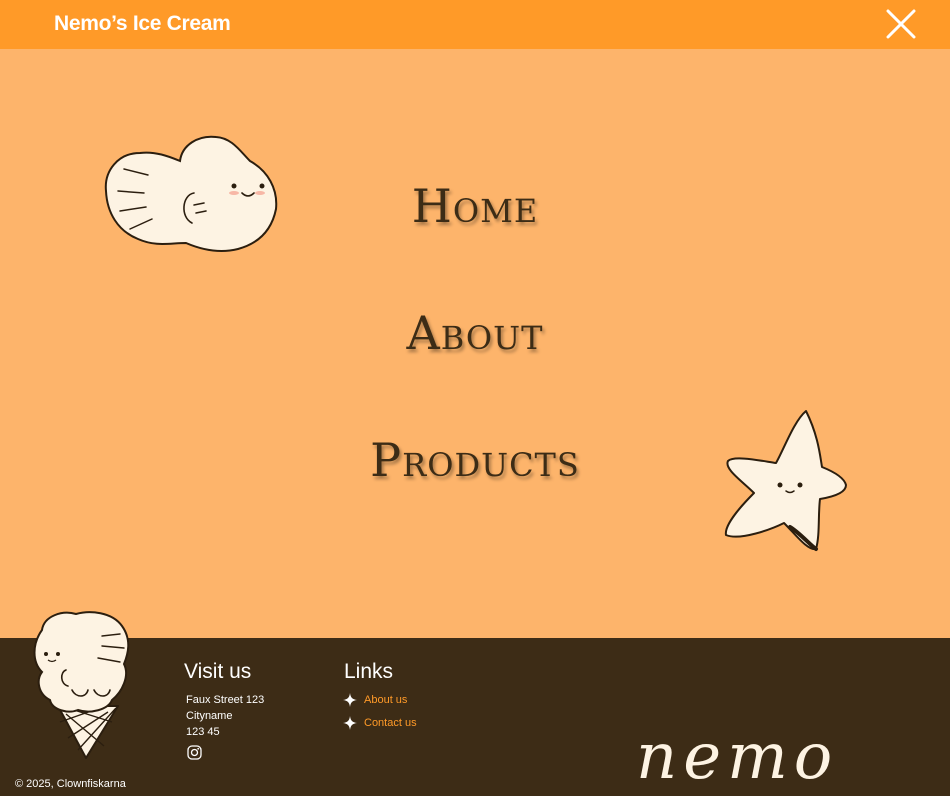  I want to click on close-icon, so click(901, 24).